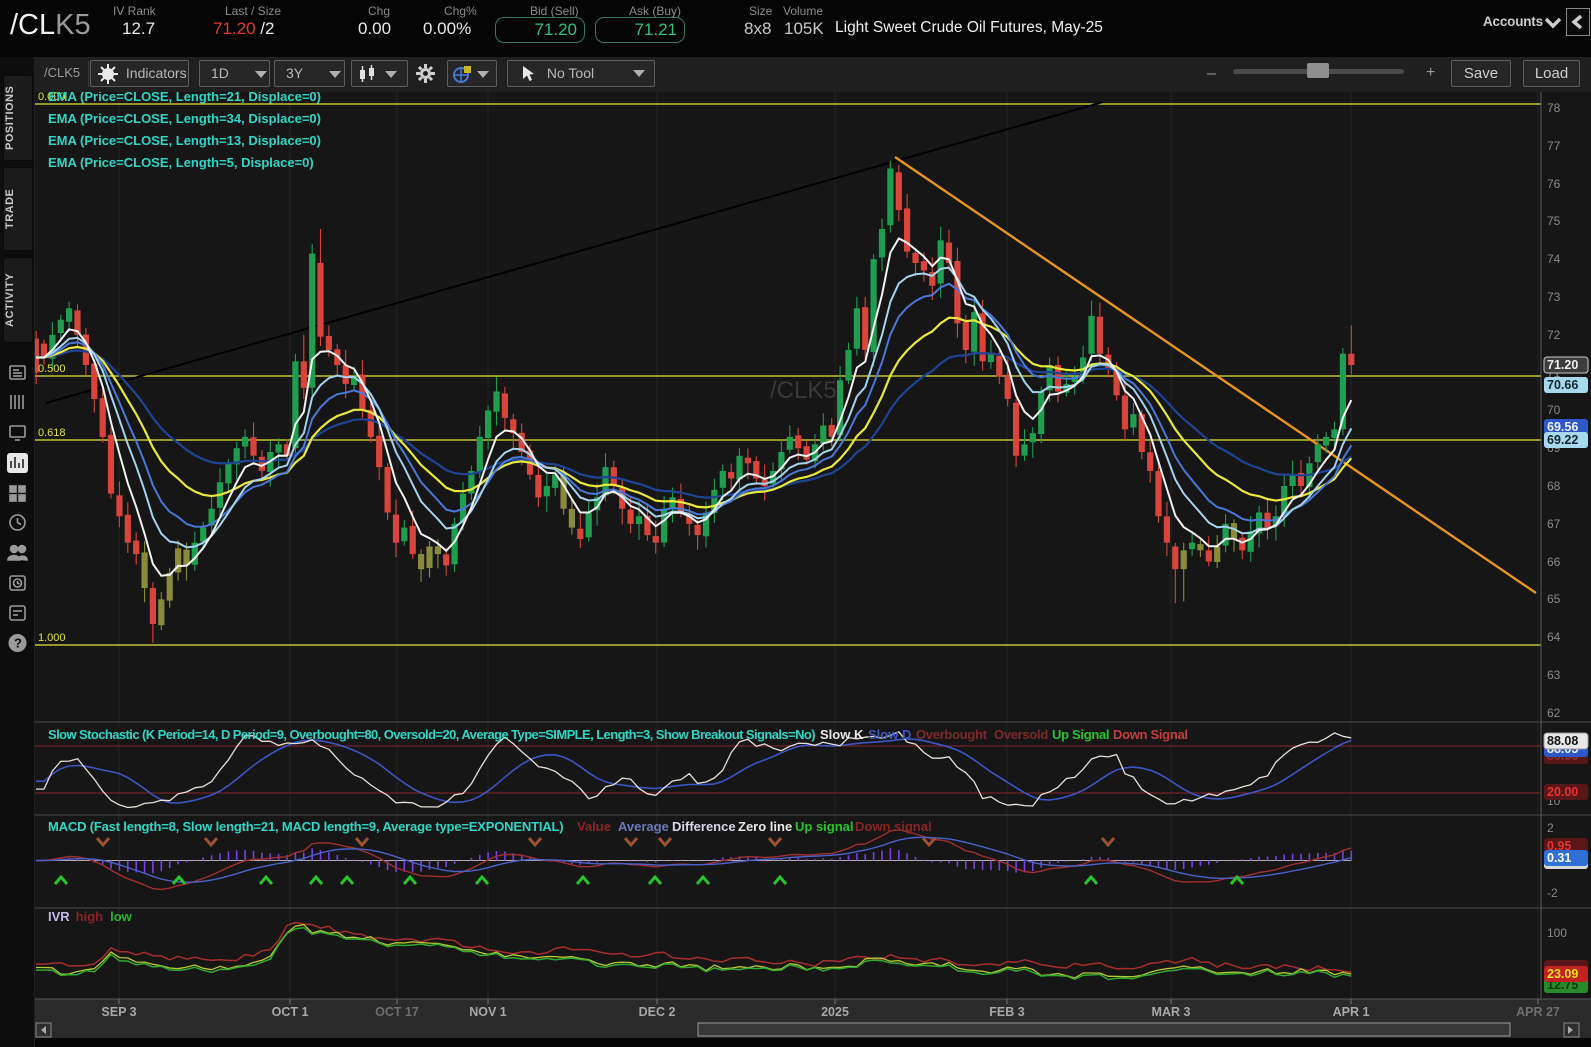 The image size is (1591, 1047). What do you see at coordinates (181, 162) in the screenshot?
I see `svg-text:EMA (Price=CLOSE, Length=5, Di: EMA (Price=CLOSE, Length=5, Displace=0)` at bounding box center [181, 162].